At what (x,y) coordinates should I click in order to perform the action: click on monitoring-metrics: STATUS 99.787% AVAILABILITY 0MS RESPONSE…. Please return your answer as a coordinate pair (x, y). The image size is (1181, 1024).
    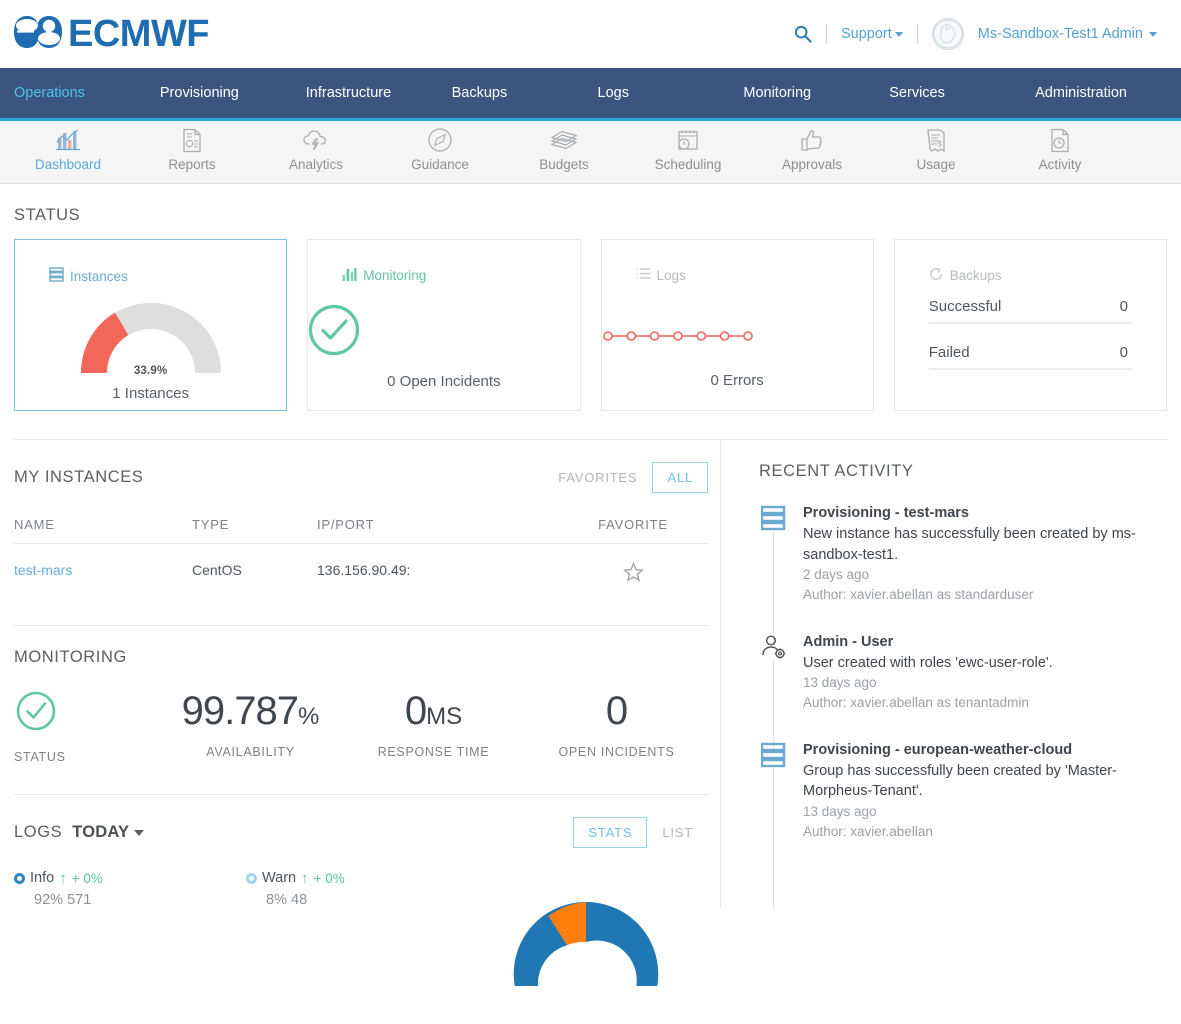
    Looking at the image, I should click on (361, 727).